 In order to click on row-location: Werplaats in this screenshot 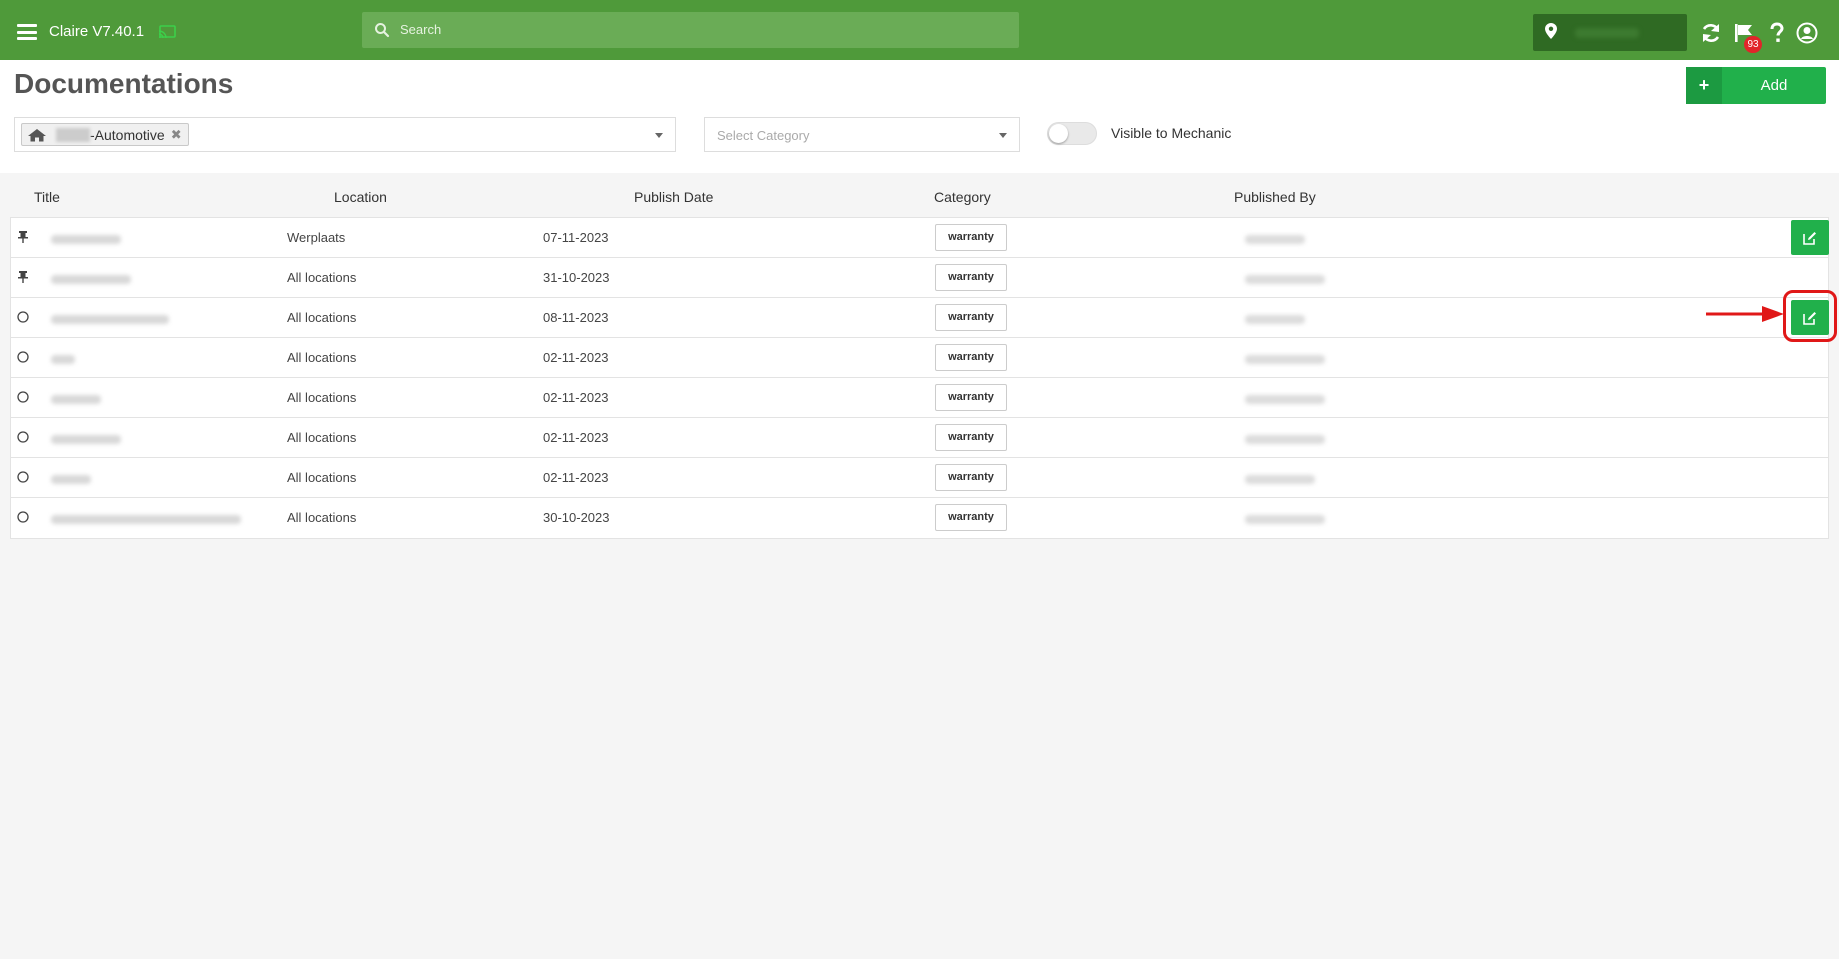, I will do `click(316, 237)`.